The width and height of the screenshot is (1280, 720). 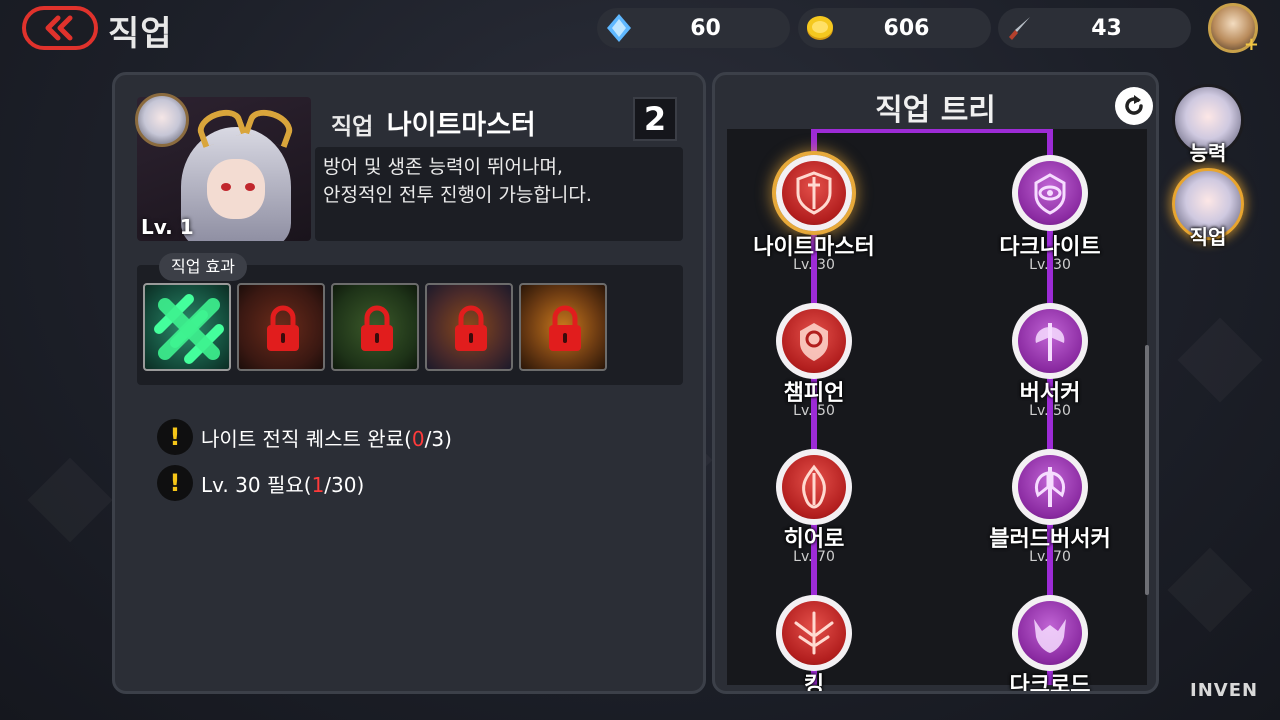 I want to click on job-name-prefix: 직업, so click(x=352, y=127).